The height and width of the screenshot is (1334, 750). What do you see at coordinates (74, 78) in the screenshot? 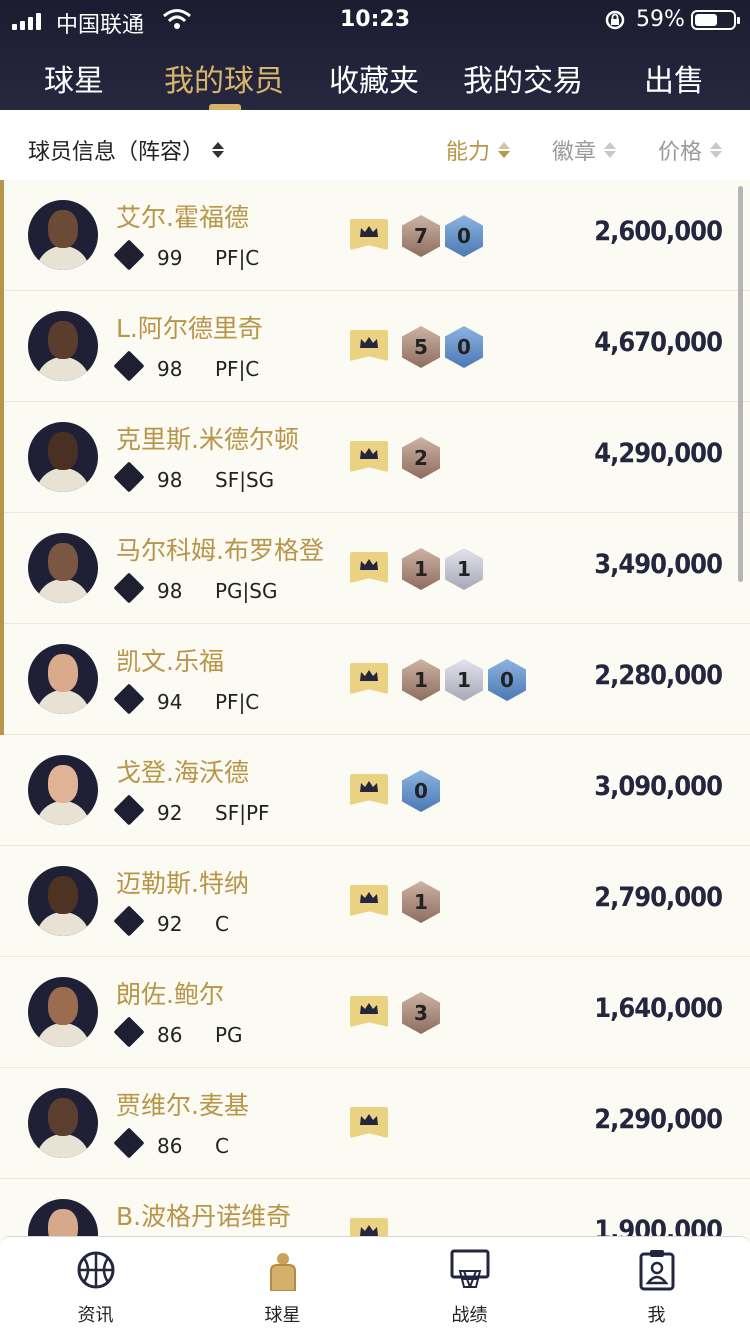
I see `tab-stars: 球星` at bounding box center [74, 78].